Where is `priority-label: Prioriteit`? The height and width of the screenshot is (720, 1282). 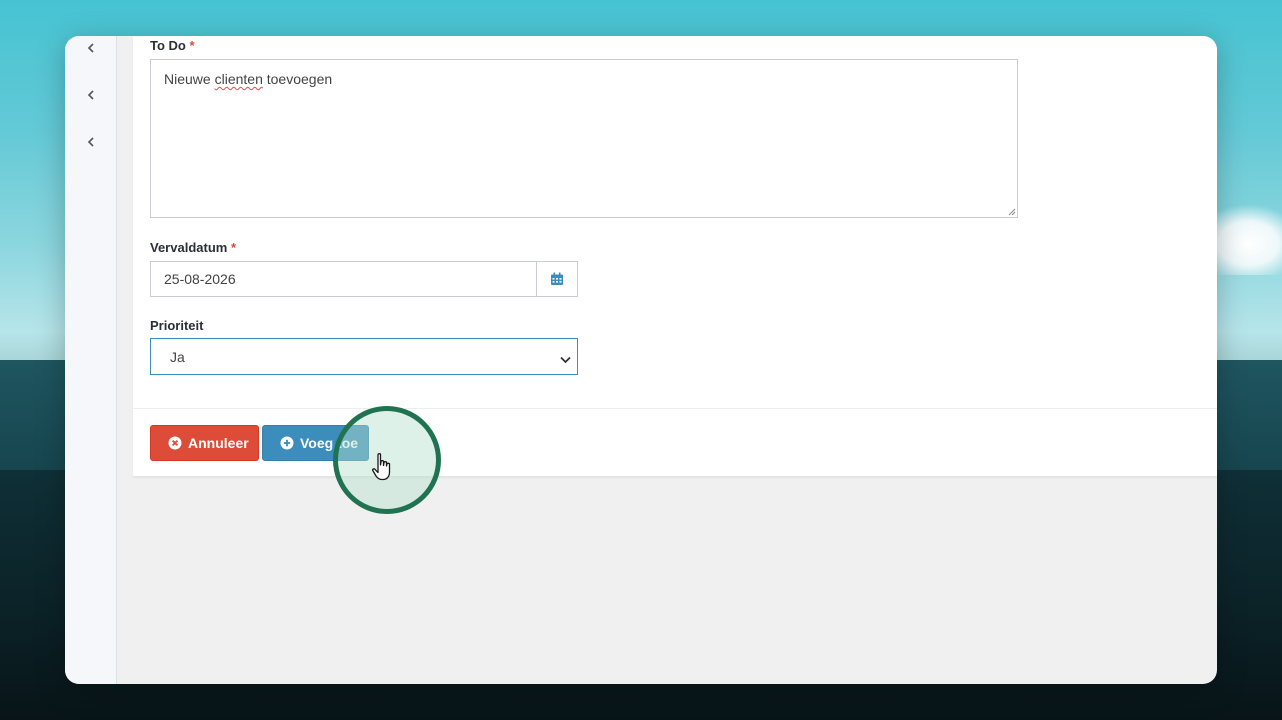 priority-label: Prioriteit is located at coordinates (177, 325).